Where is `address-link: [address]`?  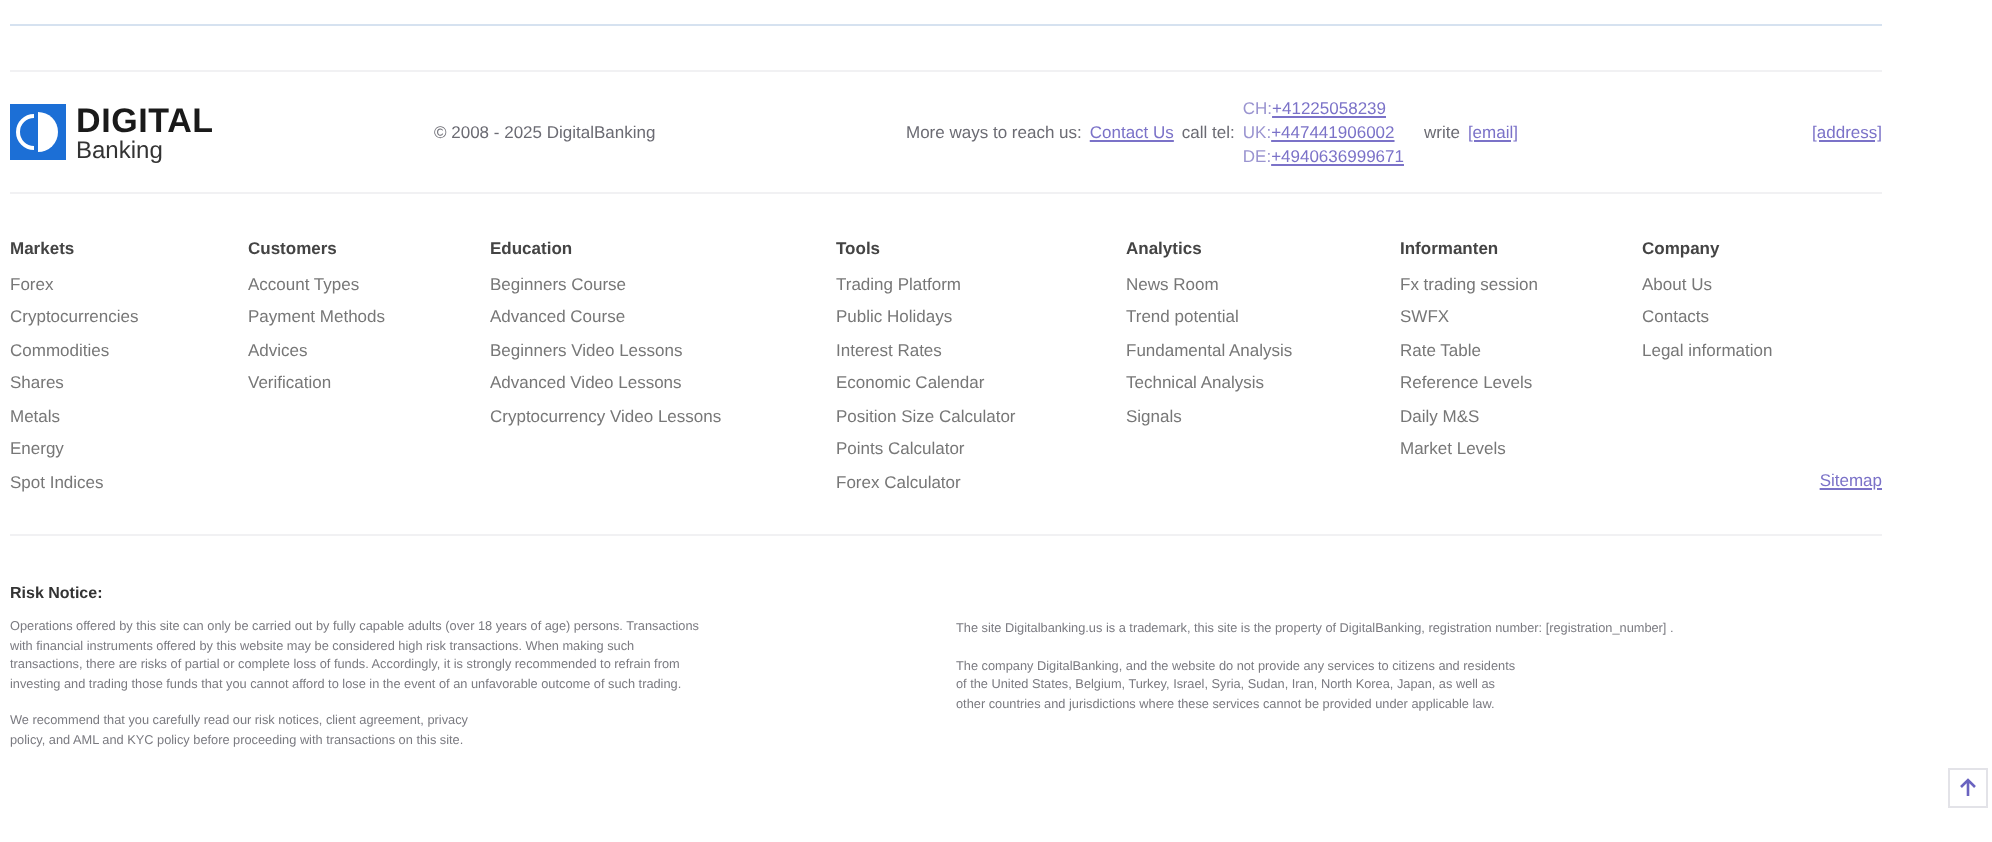
address-link: [address] is located at coordinates (1847, 132).